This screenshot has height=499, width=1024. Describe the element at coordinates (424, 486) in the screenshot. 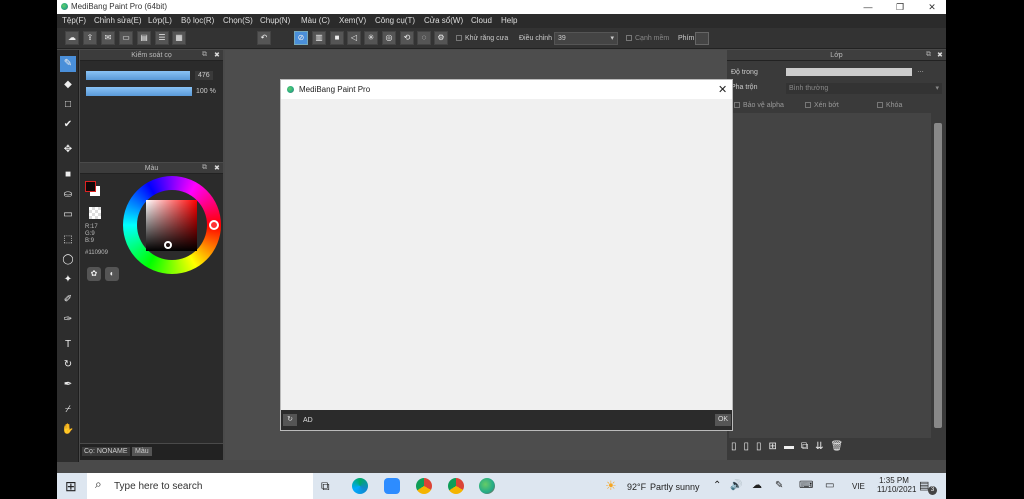

I see `chrome-icon` at that location.